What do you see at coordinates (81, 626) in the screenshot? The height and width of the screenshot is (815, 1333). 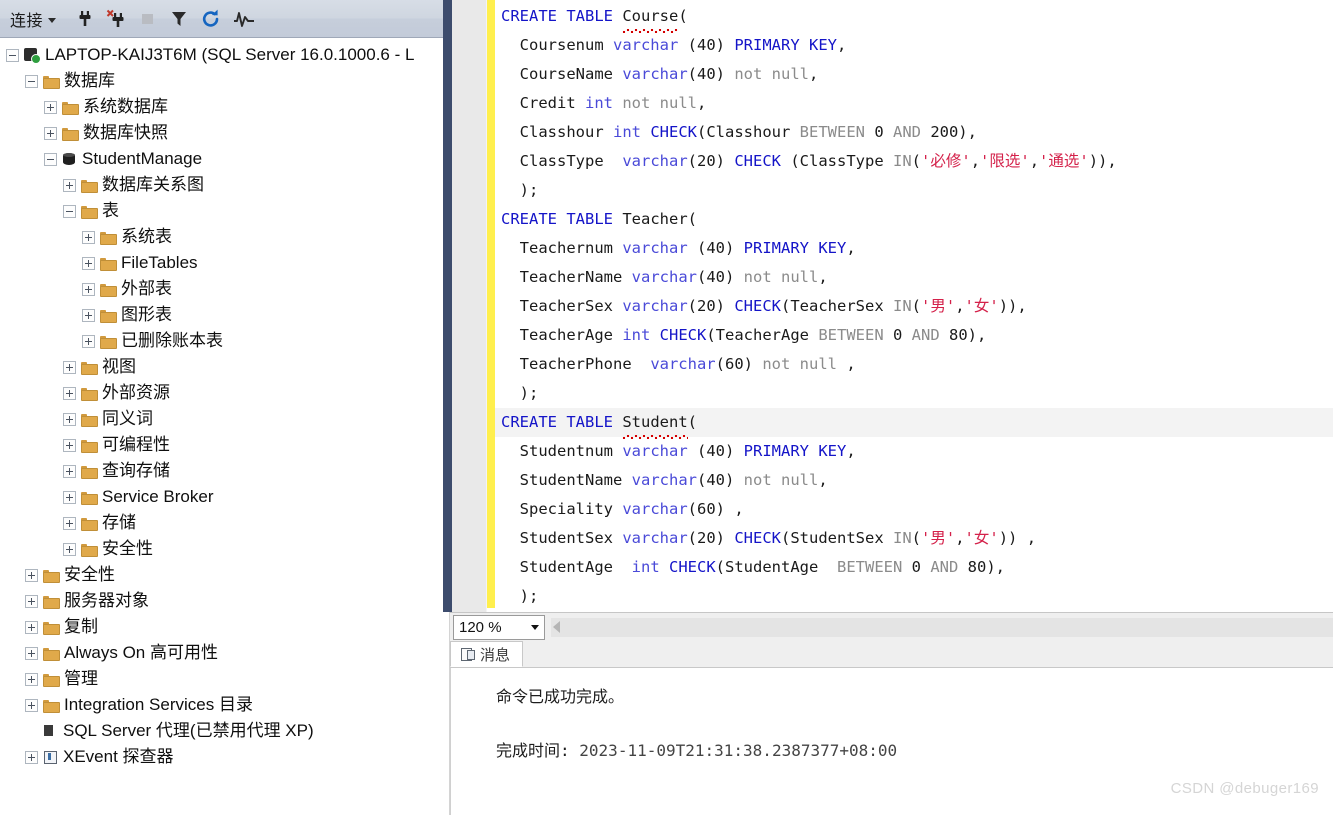 I see `tree-node-label: 复制` at bounding box center [81, 626].